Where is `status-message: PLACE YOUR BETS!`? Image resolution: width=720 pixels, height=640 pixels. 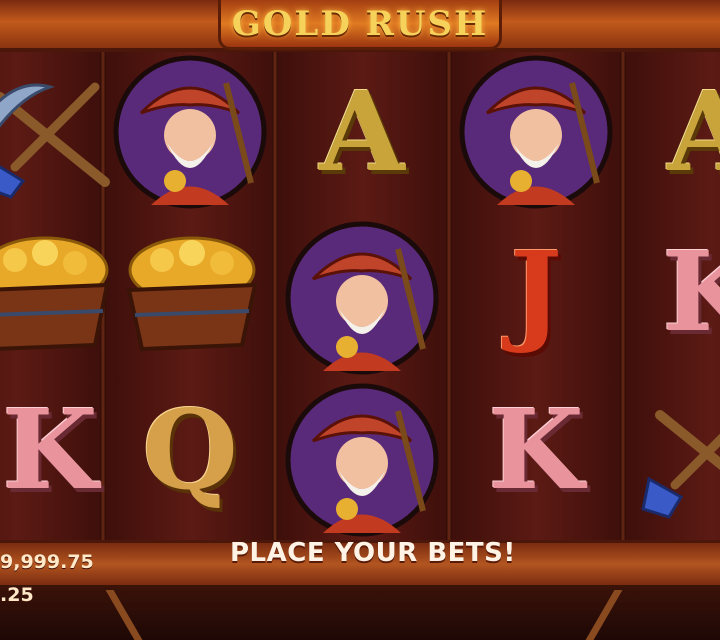 status-message: PLACE YOUR BETS! is located at coordinates (373, 553).